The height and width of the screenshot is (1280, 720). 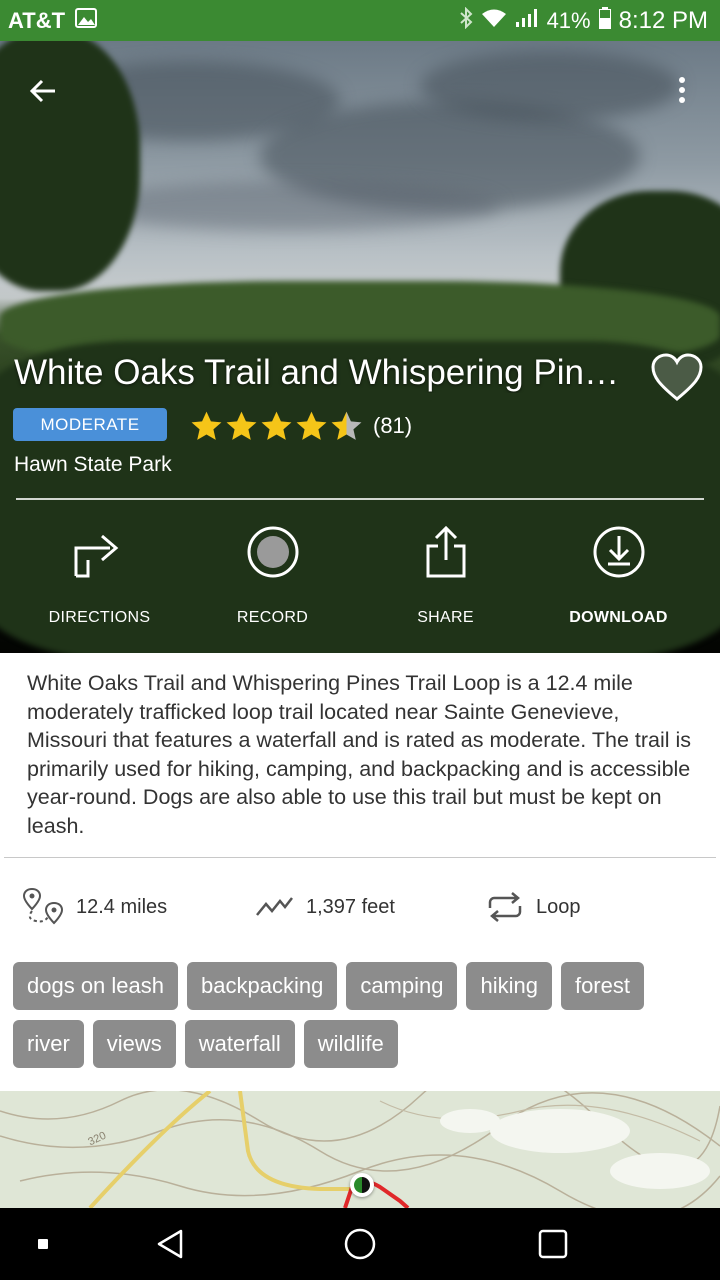 I want to click on route-type-stat: Loop, so click(x=533, y=907).